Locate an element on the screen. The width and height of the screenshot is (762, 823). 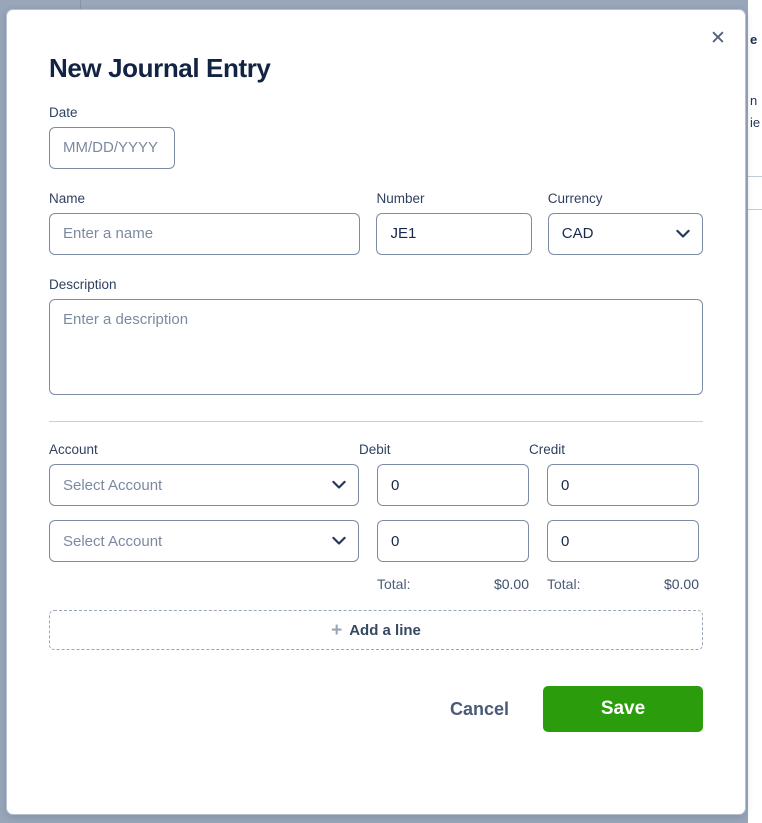
debit-column-header-cell: Debit is located at coordinates (444, 450).